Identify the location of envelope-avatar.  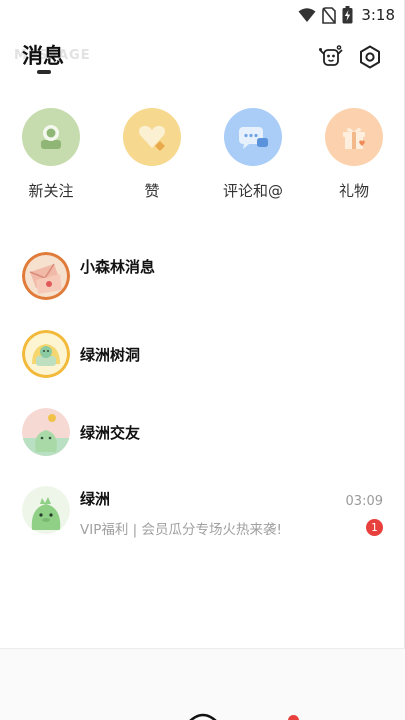
(46, 276).